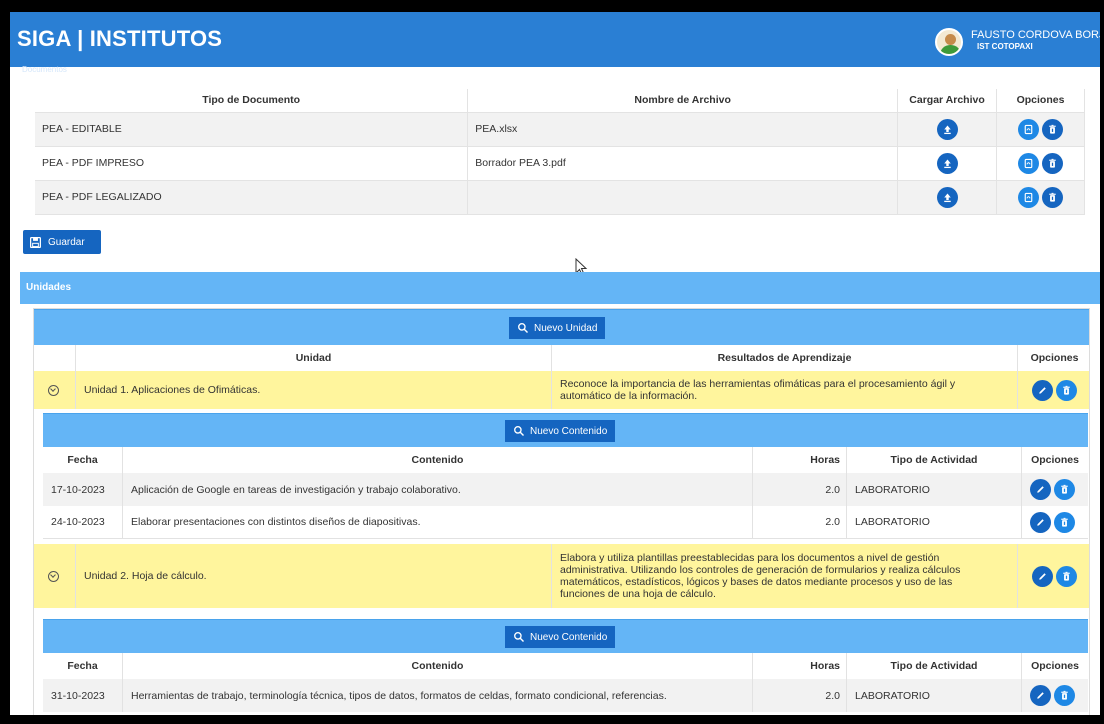  What do you see at coordinates (560, 288) in the screenshot?
I see `units-section-header: Unidades` at bounding box center [560, 288].